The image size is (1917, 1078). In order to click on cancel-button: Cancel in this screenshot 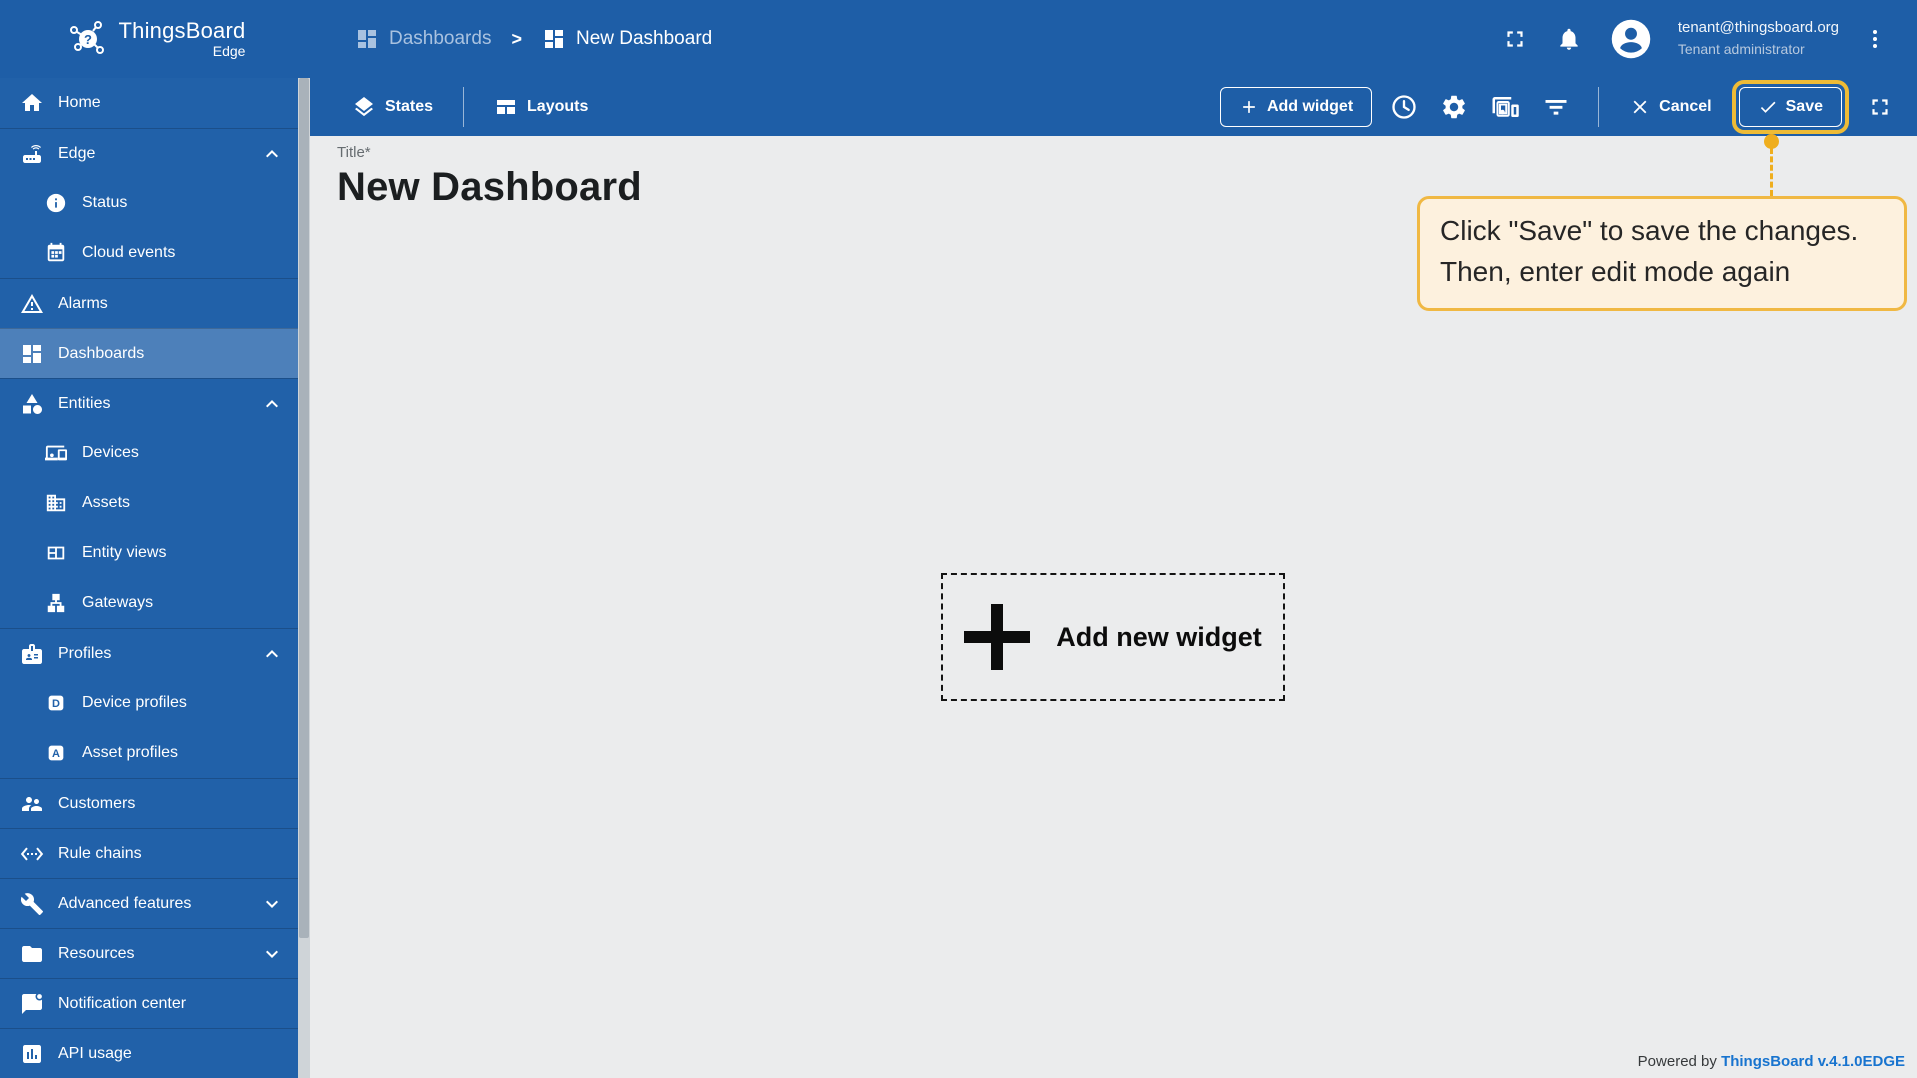, I will do `click(1670, 107)`.